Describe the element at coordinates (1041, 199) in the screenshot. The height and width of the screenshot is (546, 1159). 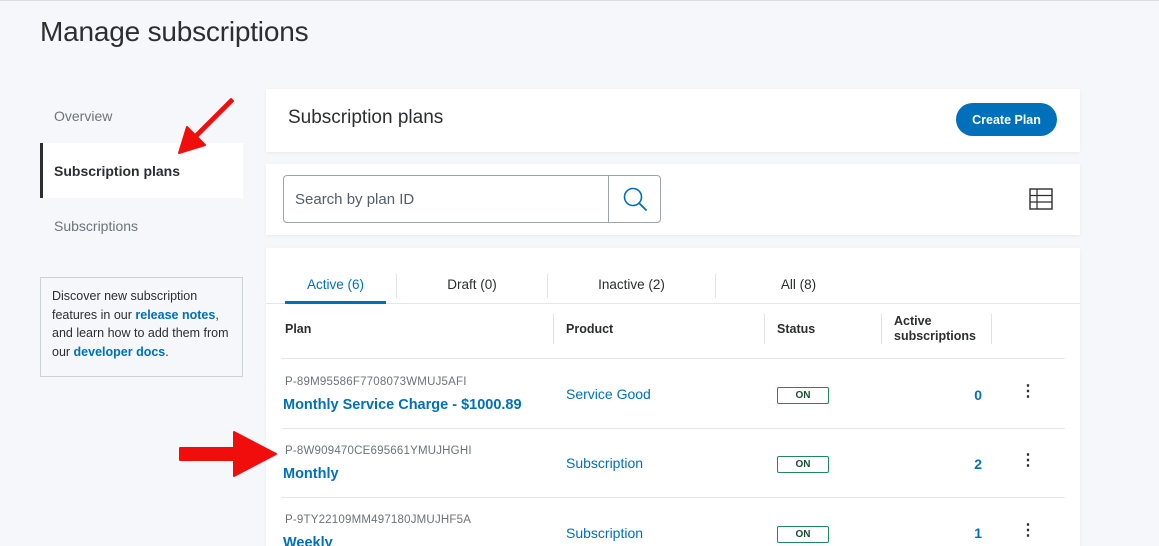
I see `table-view-icon` at that location.